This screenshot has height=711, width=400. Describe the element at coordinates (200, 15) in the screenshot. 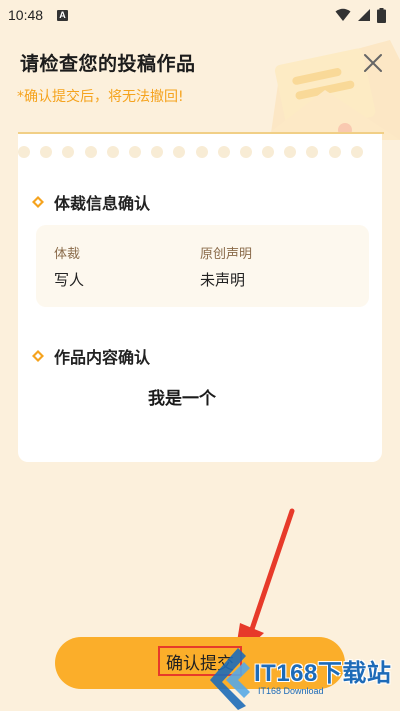

I see `status-bar: 10:48 A` at that location.